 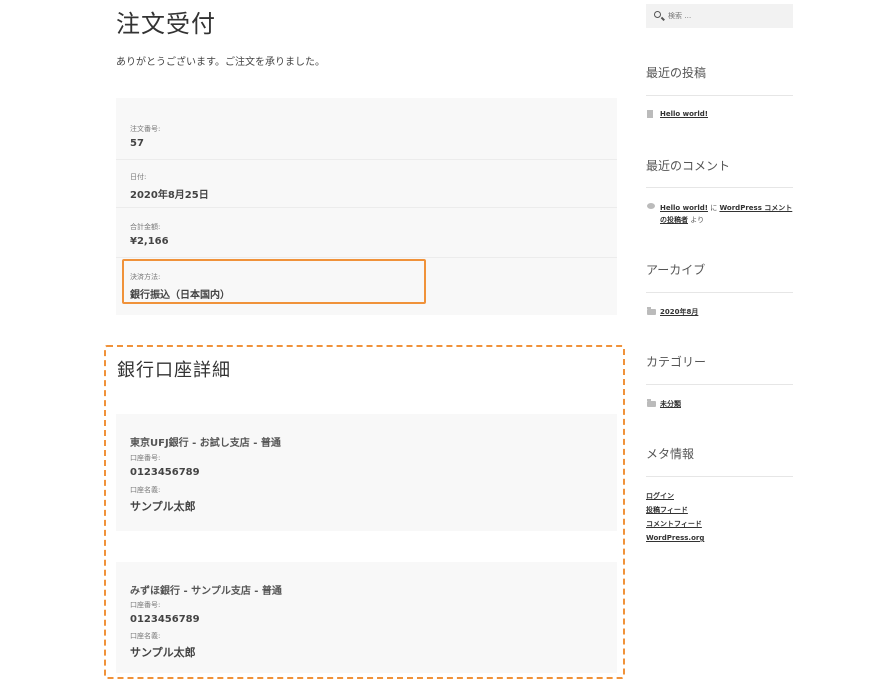 I want to click on zigzag-top-edge, so click(x=366, y=98).